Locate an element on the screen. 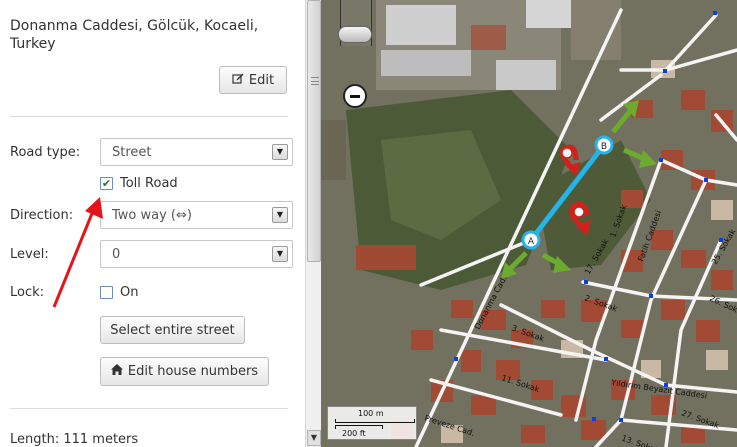 The width and height of the screenshot is (737, 447). segment-address: Donanma Caddesi, Gölcük, Kocaeli, Turkey is located at coordinates (134, 35).